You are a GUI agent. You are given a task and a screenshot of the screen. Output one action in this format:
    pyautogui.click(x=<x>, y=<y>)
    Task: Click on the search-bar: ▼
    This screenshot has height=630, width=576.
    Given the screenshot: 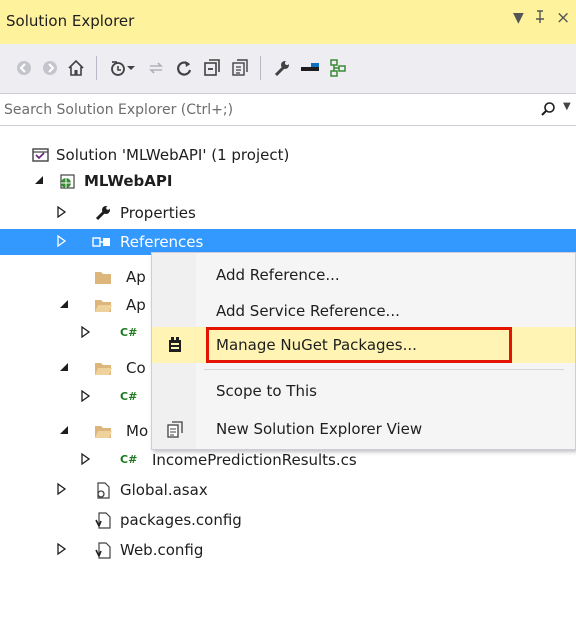 What is the action you would take?
    pyautogui.click(x=288, y=110)
    